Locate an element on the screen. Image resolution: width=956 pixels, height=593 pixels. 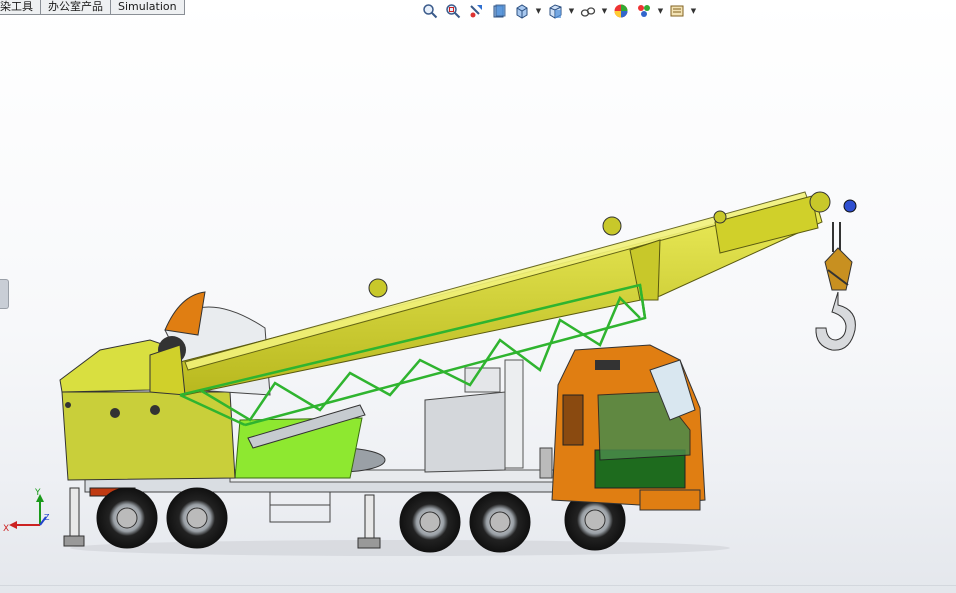
triad-y-label: Y is located at coordinates (37, 493).